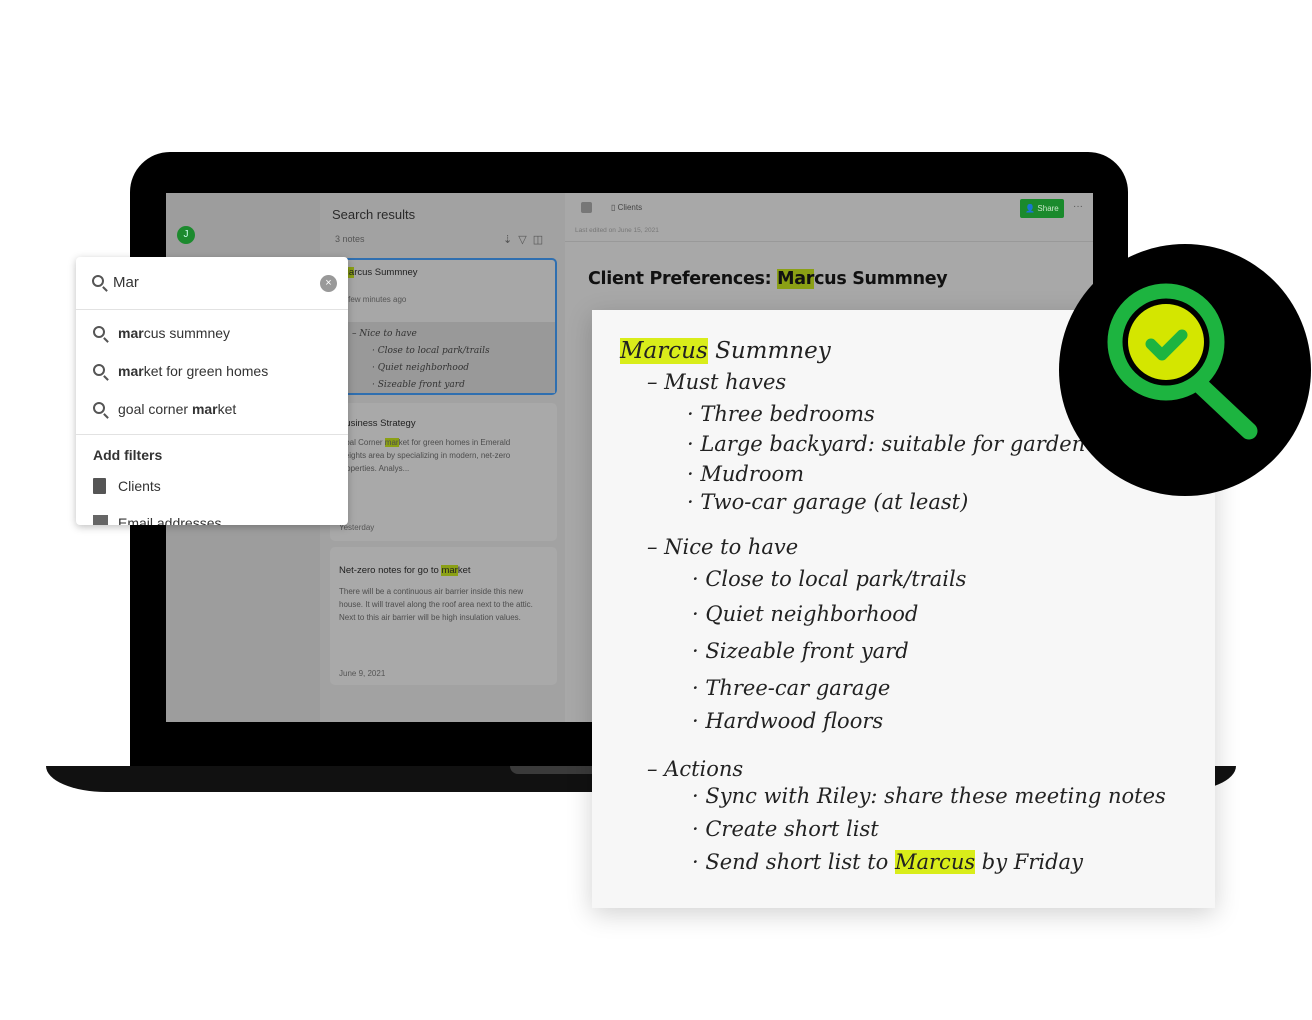 This screenshot has height=1020, width=1312. I want to click on notebook-breadcrumb: ▯ Clients, so click(626, 207).